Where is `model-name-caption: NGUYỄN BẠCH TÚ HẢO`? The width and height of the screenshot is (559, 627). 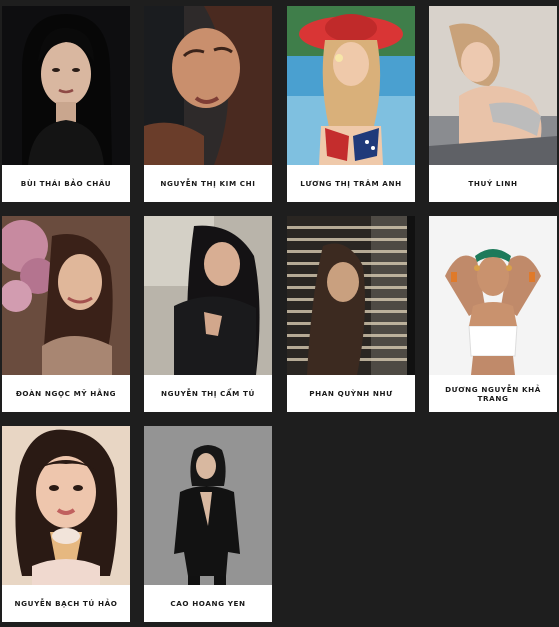
model-name-caption: NGUYỄN BẠCH TÚ HẢO is located at coordinates (66, 603).